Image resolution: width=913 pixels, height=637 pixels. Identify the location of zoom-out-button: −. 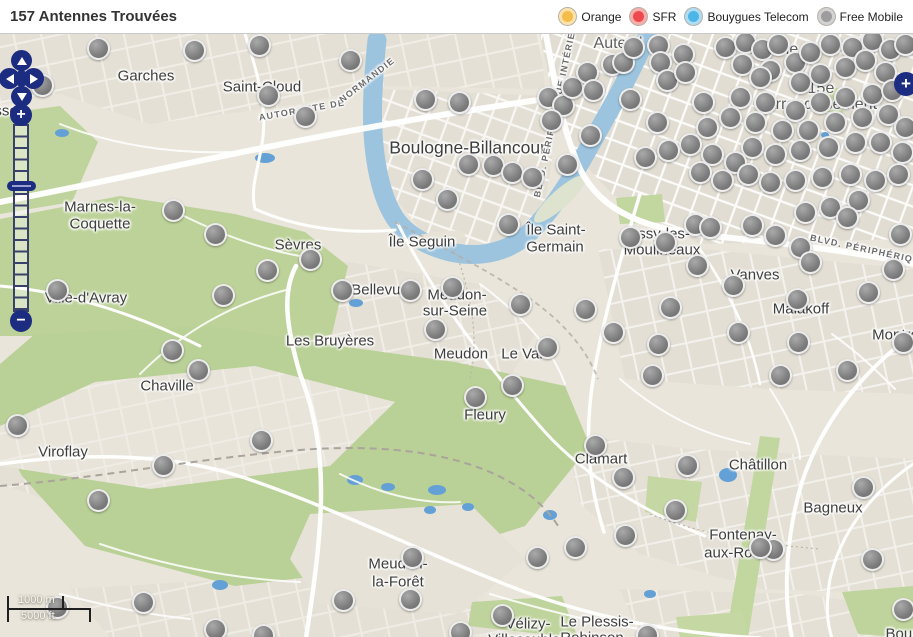
(21, 321).